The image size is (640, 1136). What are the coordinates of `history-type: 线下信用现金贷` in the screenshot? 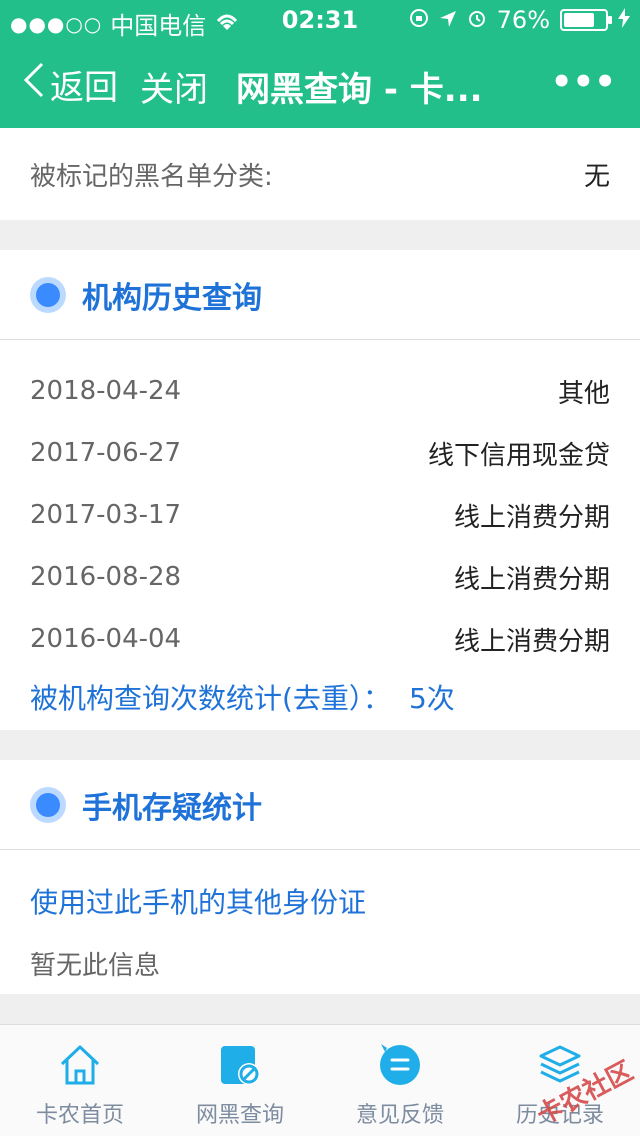 It's located at (518, 455).